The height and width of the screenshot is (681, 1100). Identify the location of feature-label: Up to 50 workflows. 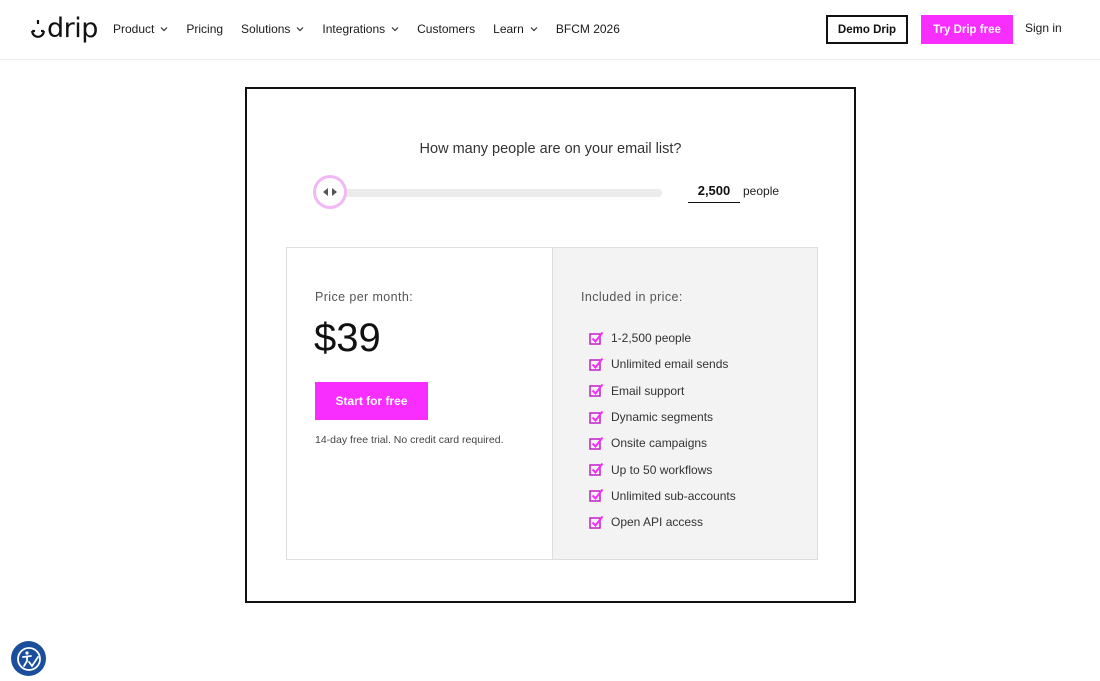
(662, 469).